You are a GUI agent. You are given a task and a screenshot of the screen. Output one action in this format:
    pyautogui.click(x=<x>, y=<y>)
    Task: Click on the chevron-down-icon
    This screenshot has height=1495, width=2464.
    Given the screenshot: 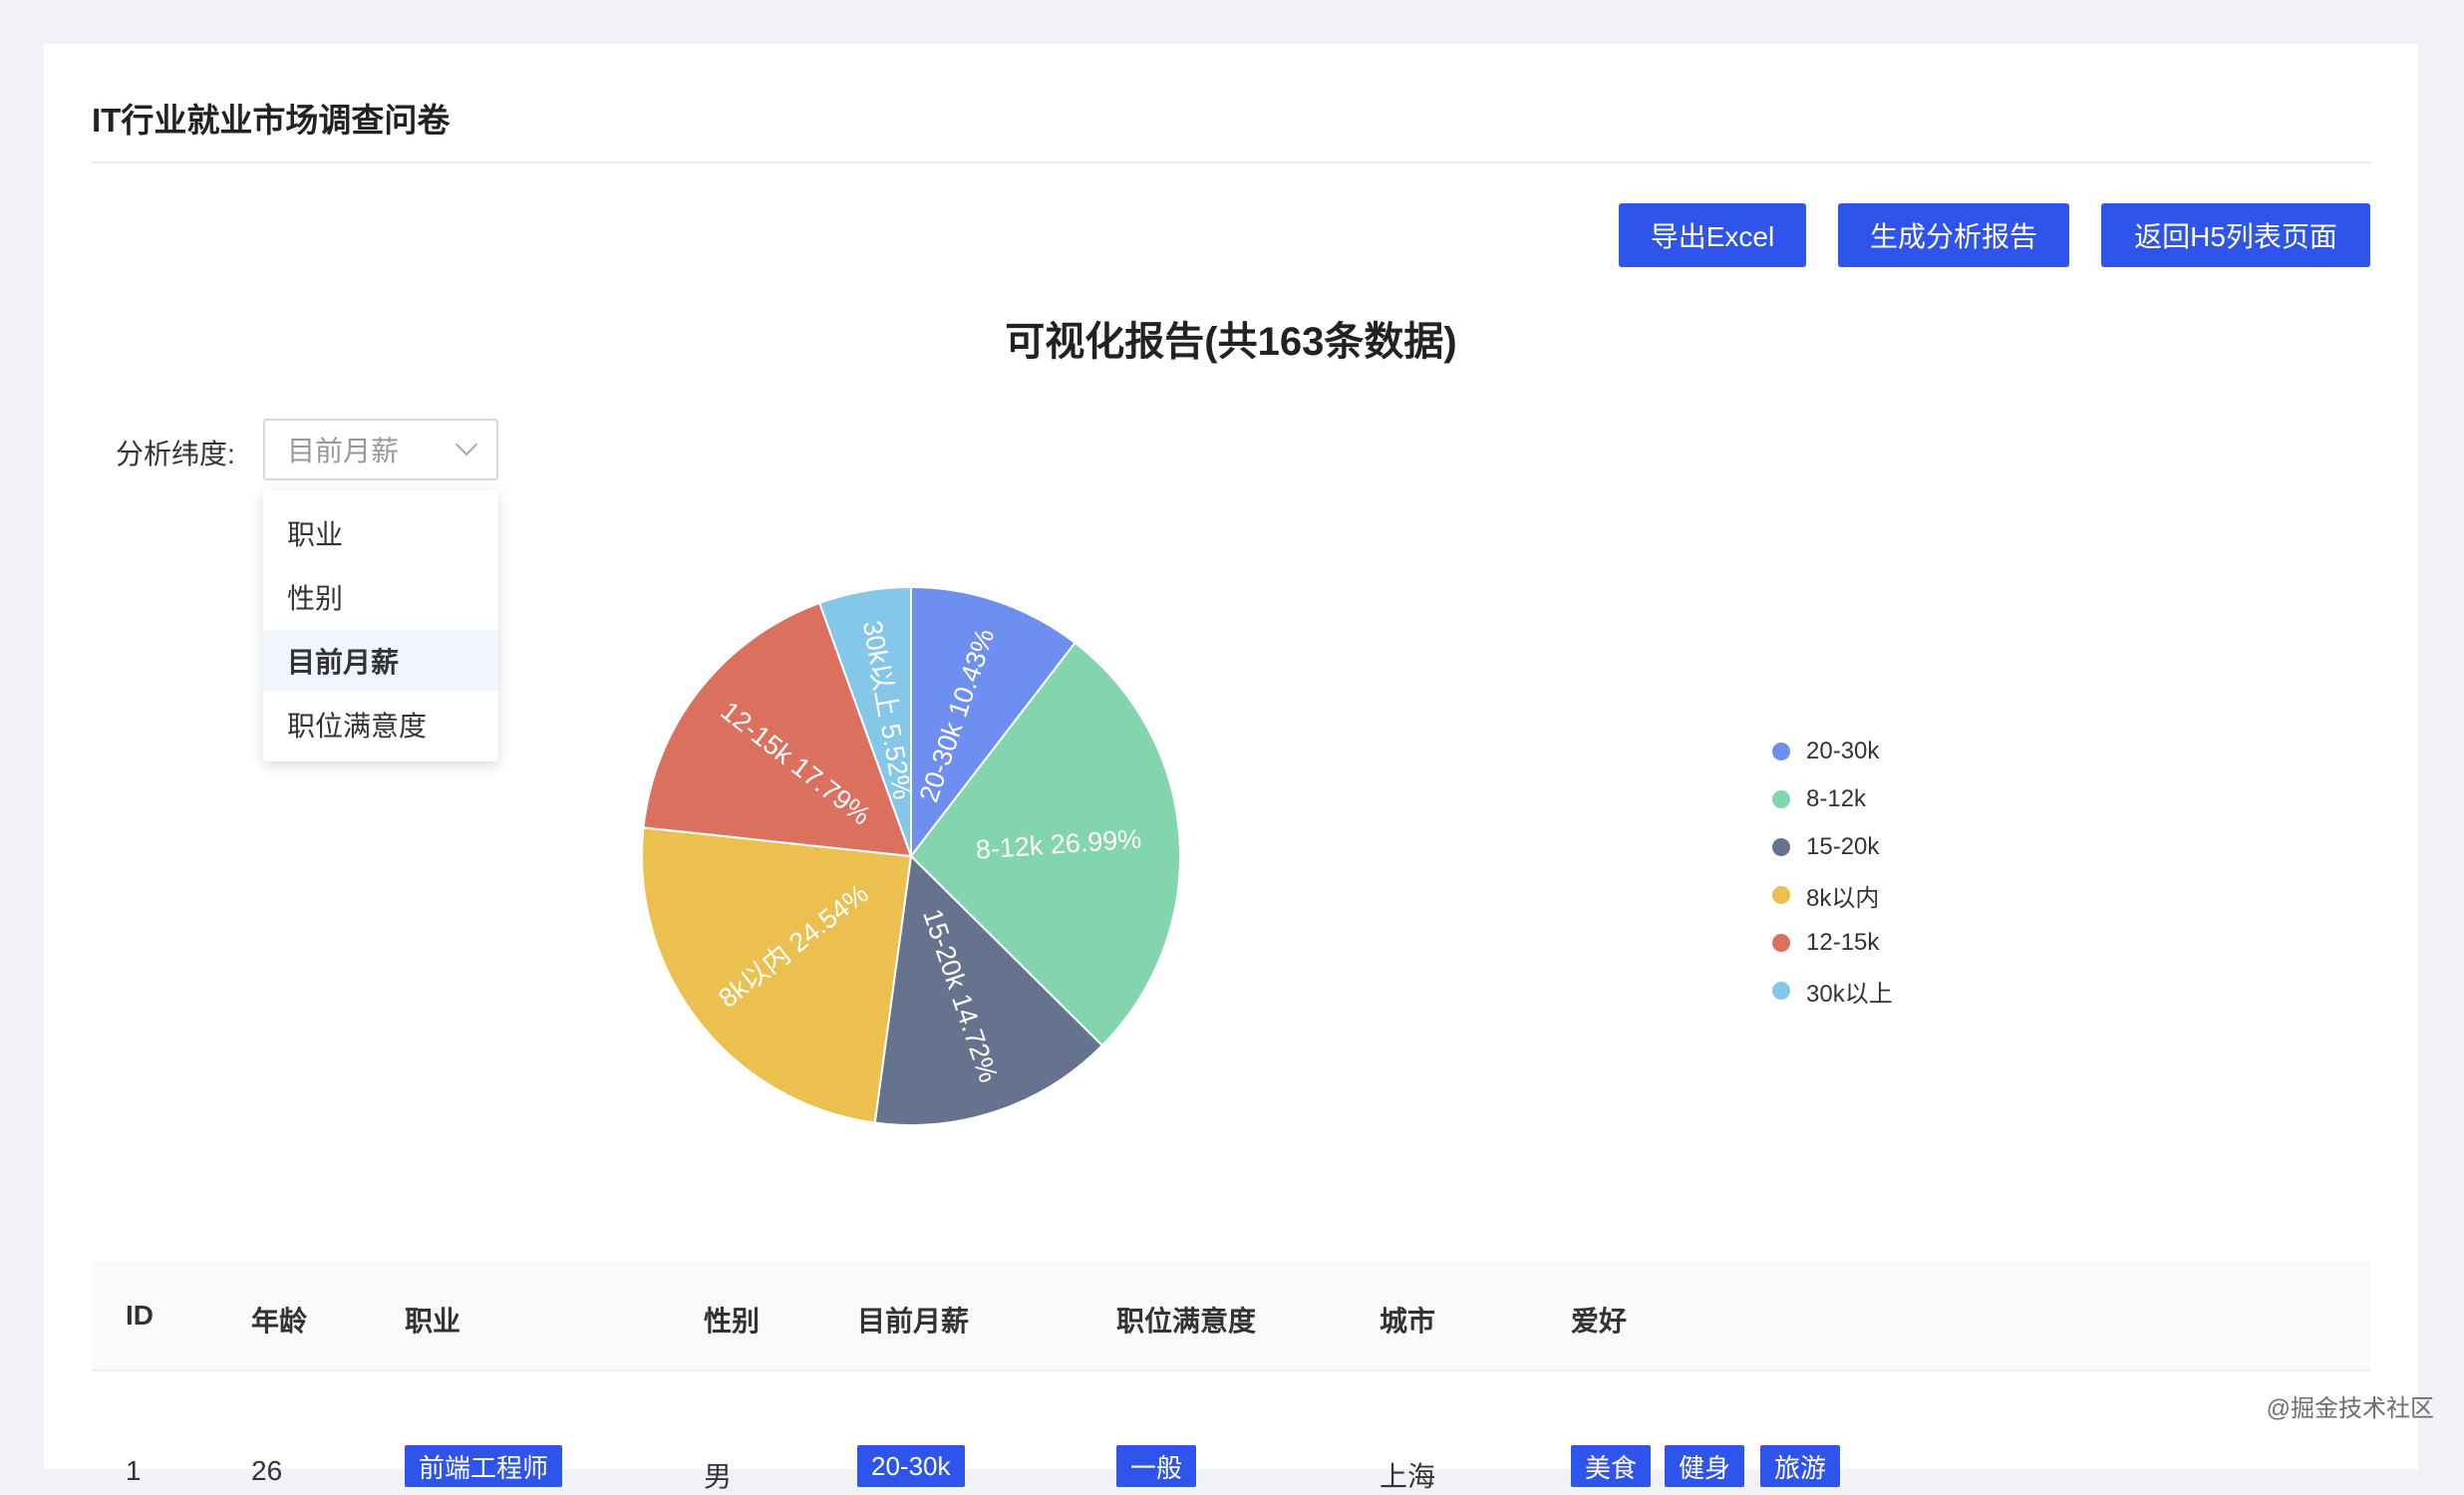 What is the action you would take?
    pyautogui.click(x=467, y=444)
    